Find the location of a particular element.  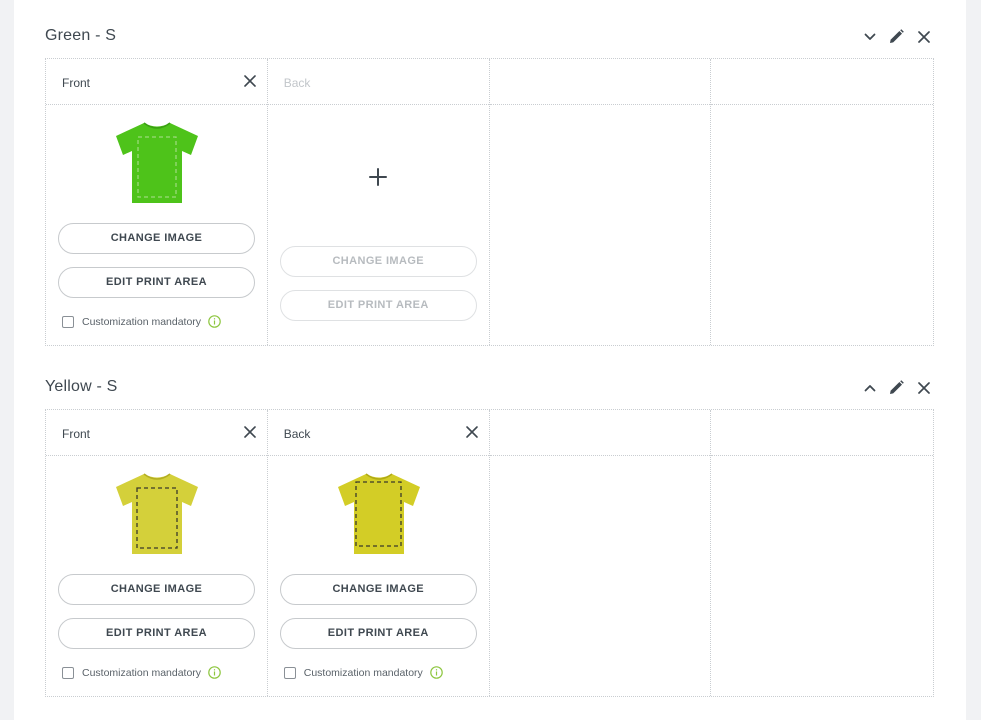

side-slot-back: Back CHANGE IMAGE EDIT PRINT AREA is located at coordinates (378, 202).